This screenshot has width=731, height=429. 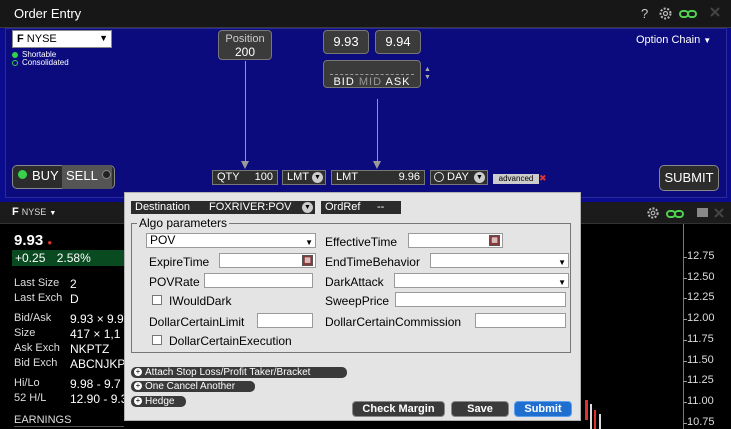 What do you see at coordinates (157, 300) in the screenshot?
I see `i-would-dark-checkbox` at bounding box center [157, 300].